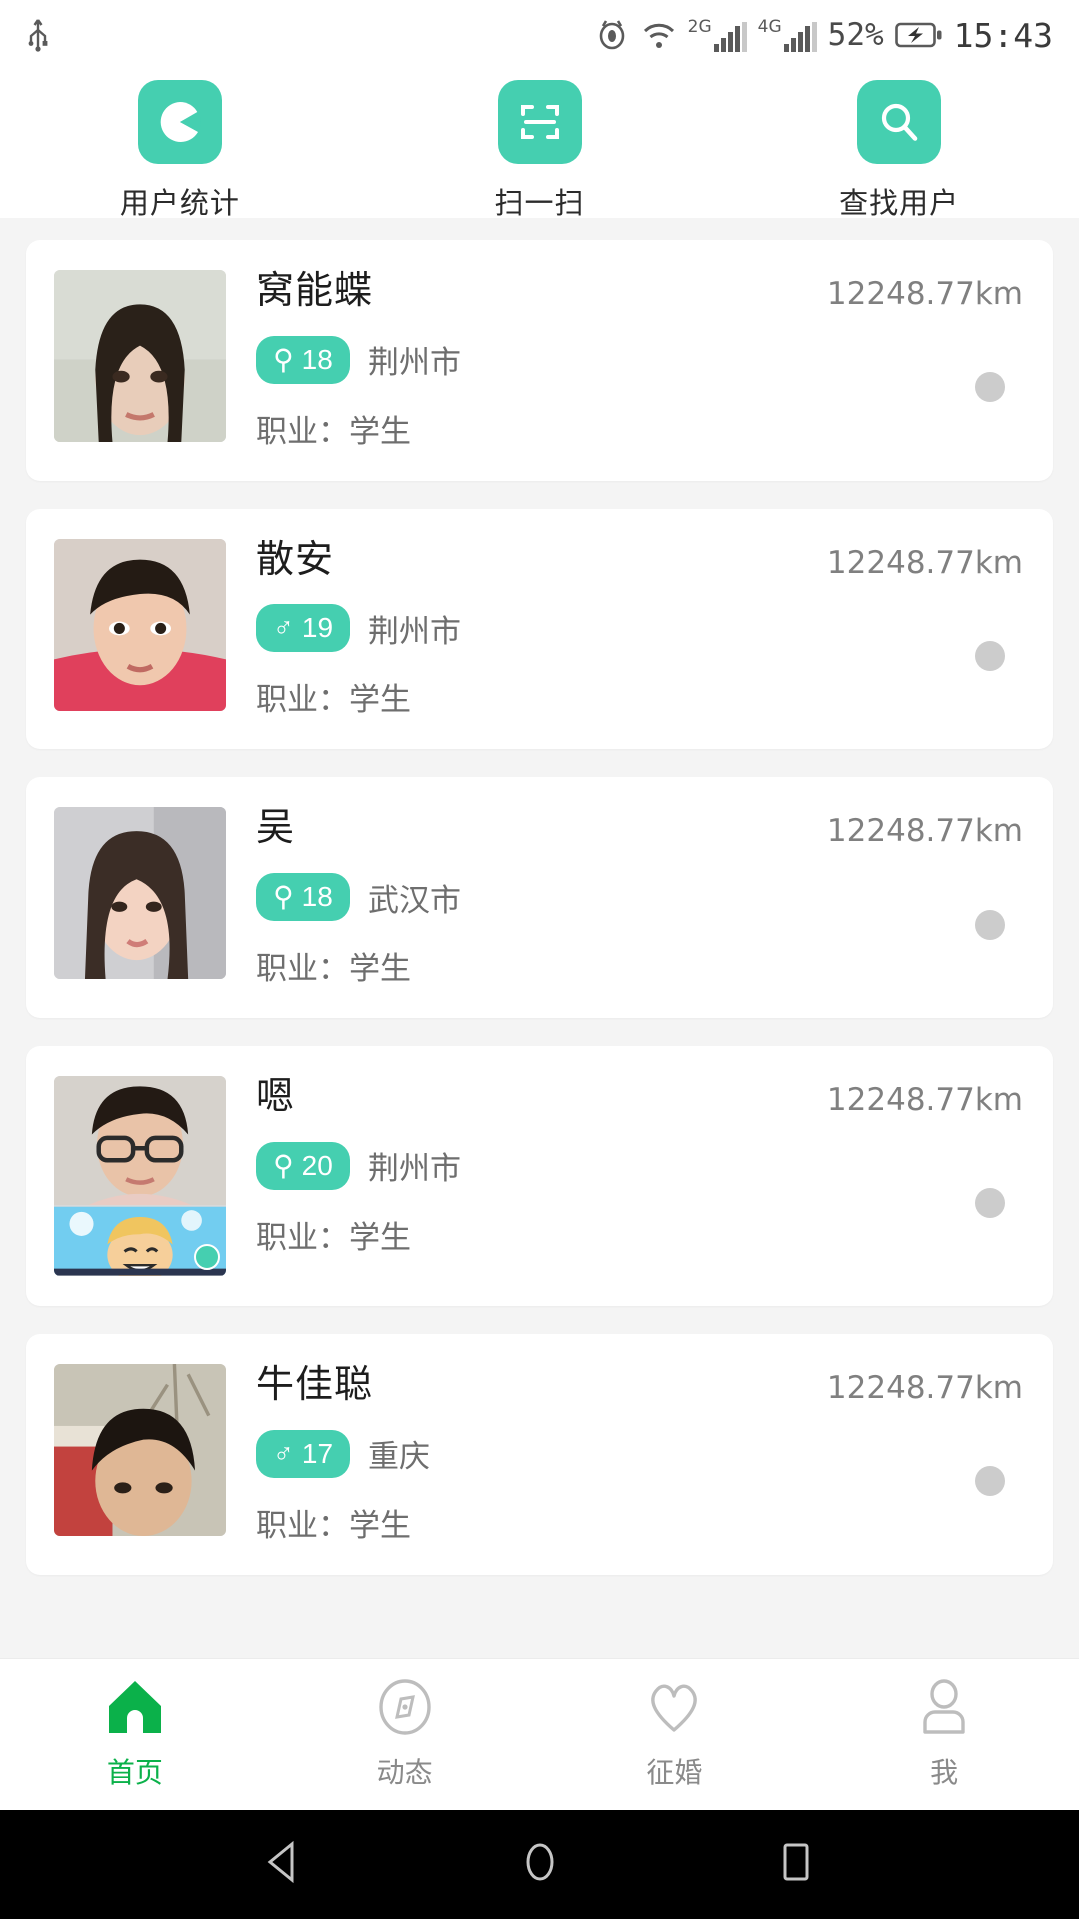  I want to click on quick-action-scan: 扫一扫, so click(540, 151).